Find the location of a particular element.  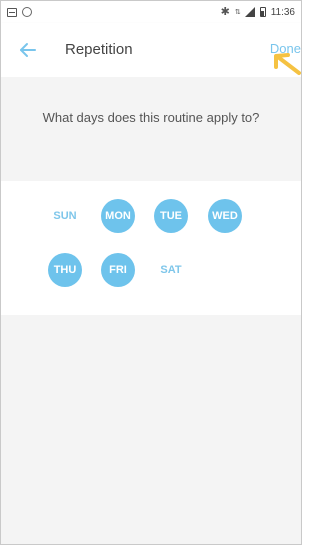

arrow-left-icon is located at coordinates (28, 50).